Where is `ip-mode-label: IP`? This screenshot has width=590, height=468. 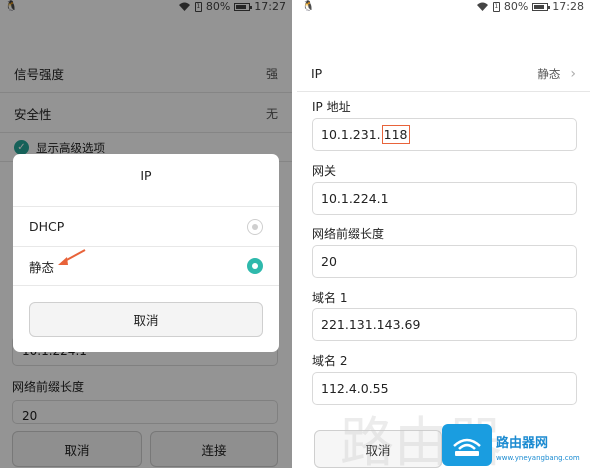
ip-mode-label: IP is located at coordinates (317, 73).